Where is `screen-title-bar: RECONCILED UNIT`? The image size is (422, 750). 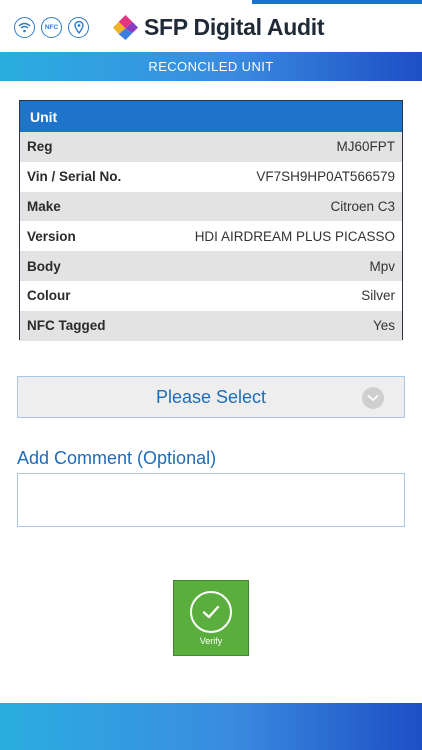
screen-title-bar: RECONCILED UNIT is located at coordinates (211, 66).